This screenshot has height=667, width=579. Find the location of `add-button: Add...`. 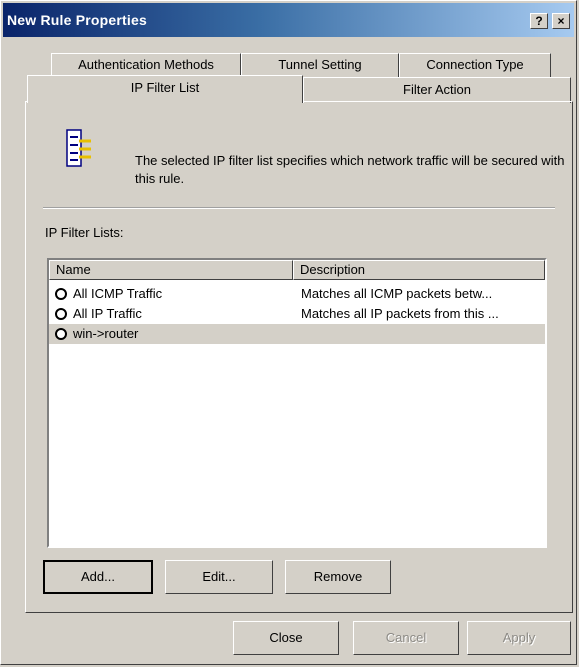

add-button: Add... is located at coordinates (98, 577).